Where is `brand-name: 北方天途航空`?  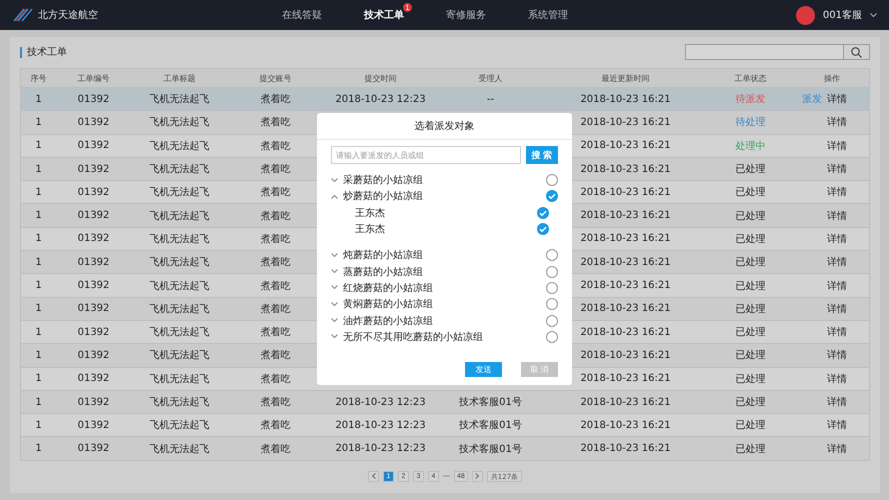
brand-name: 北方天途航空 is located at coordinates (68, 15).